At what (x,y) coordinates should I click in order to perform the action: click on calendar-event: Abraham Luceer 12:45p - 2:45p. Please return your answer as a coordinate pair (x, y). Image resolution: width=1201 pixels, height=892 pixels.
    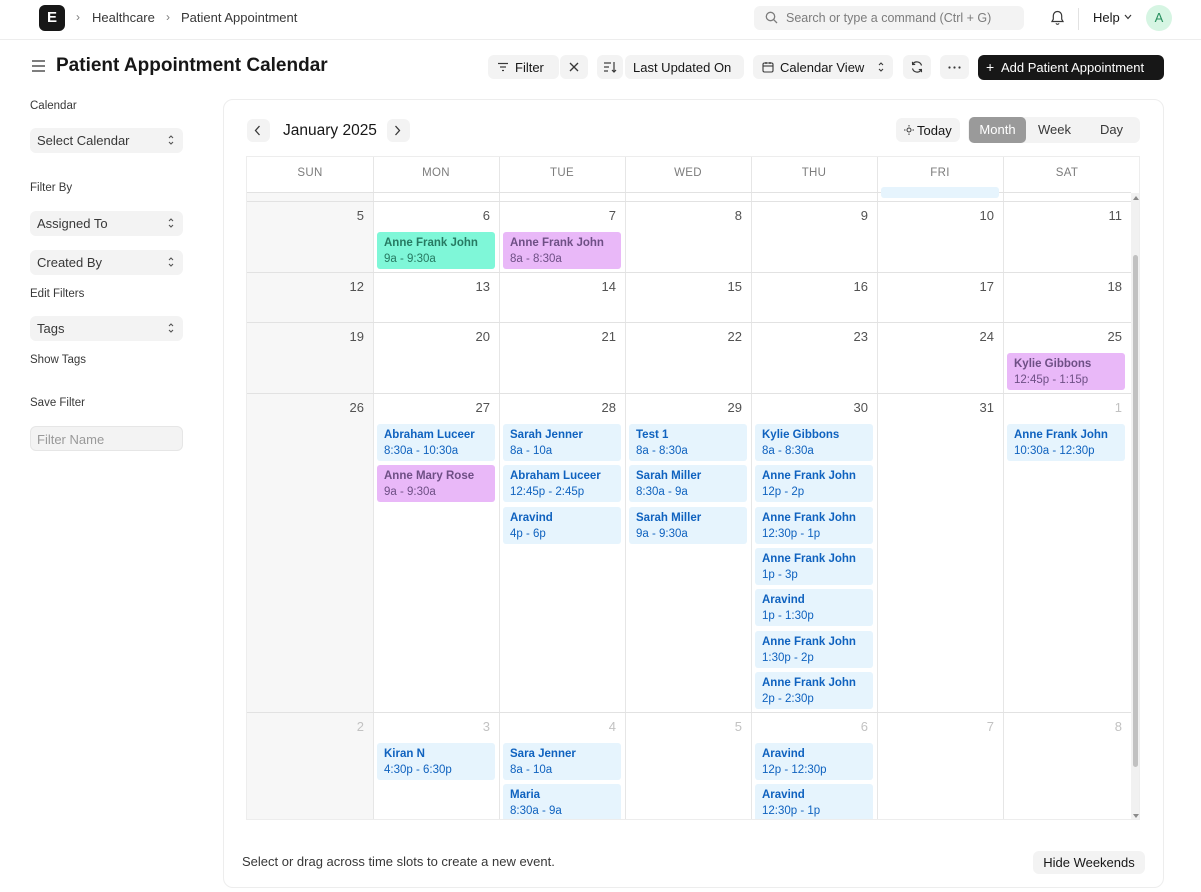
    Looking at the image, I should click on (562, 484).